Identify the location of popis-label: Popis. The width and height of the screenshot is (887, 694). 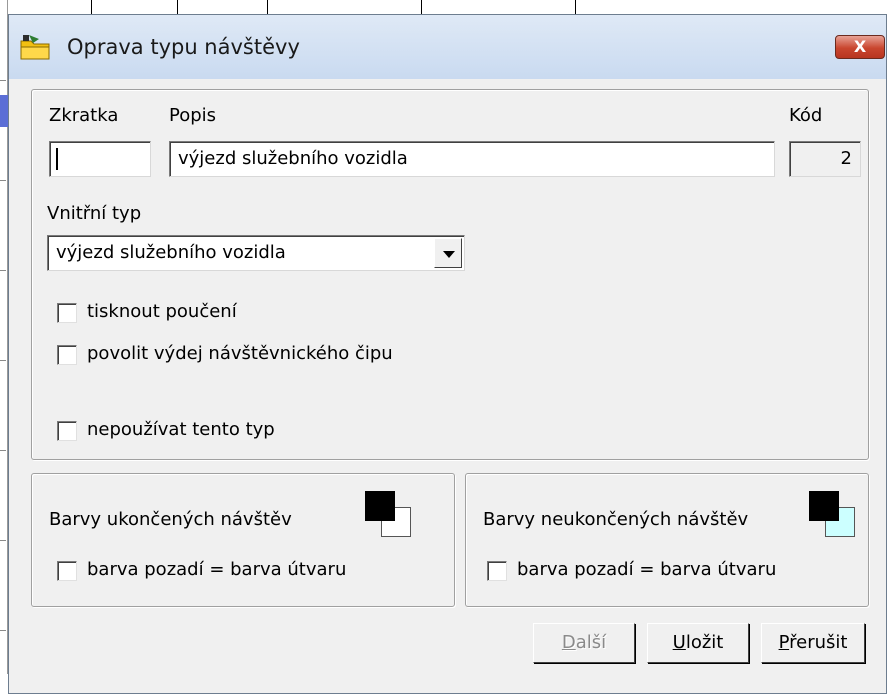
(193, 115).